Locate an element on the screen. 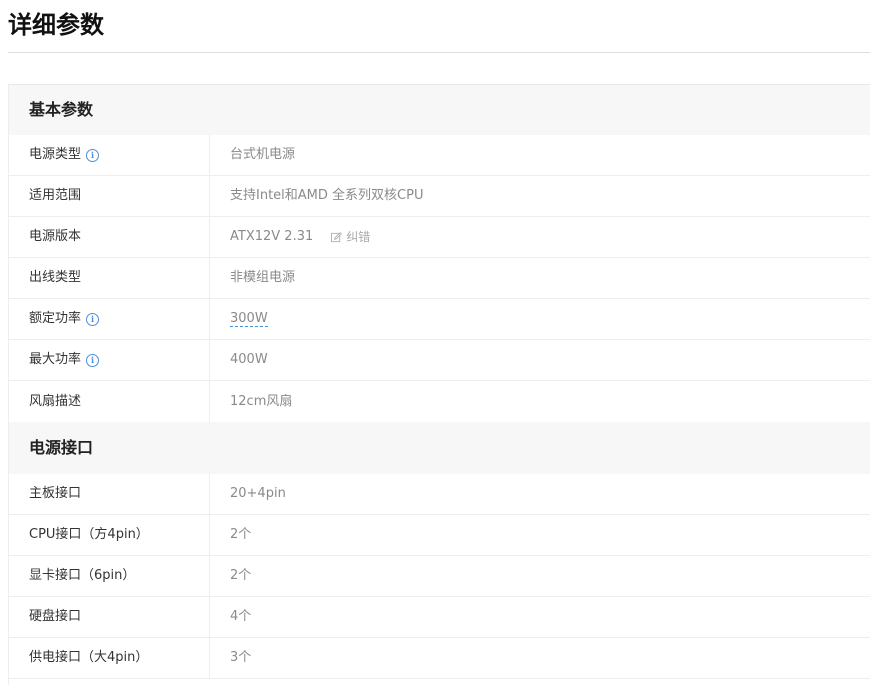 This screenshot has height=685, width=870. row-value: 20+4pin is located at coordinates (258, 493).